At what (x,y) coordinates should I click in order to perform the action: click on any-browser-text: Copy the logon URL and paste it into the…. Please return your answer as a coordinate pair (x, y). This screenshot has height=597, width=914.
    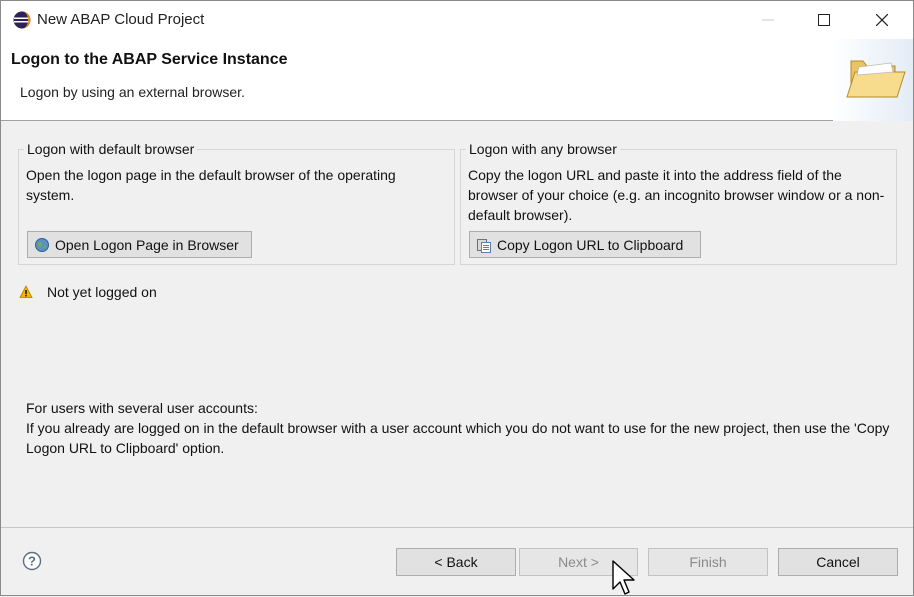
    Looking at the image, I should click on (676, 195).